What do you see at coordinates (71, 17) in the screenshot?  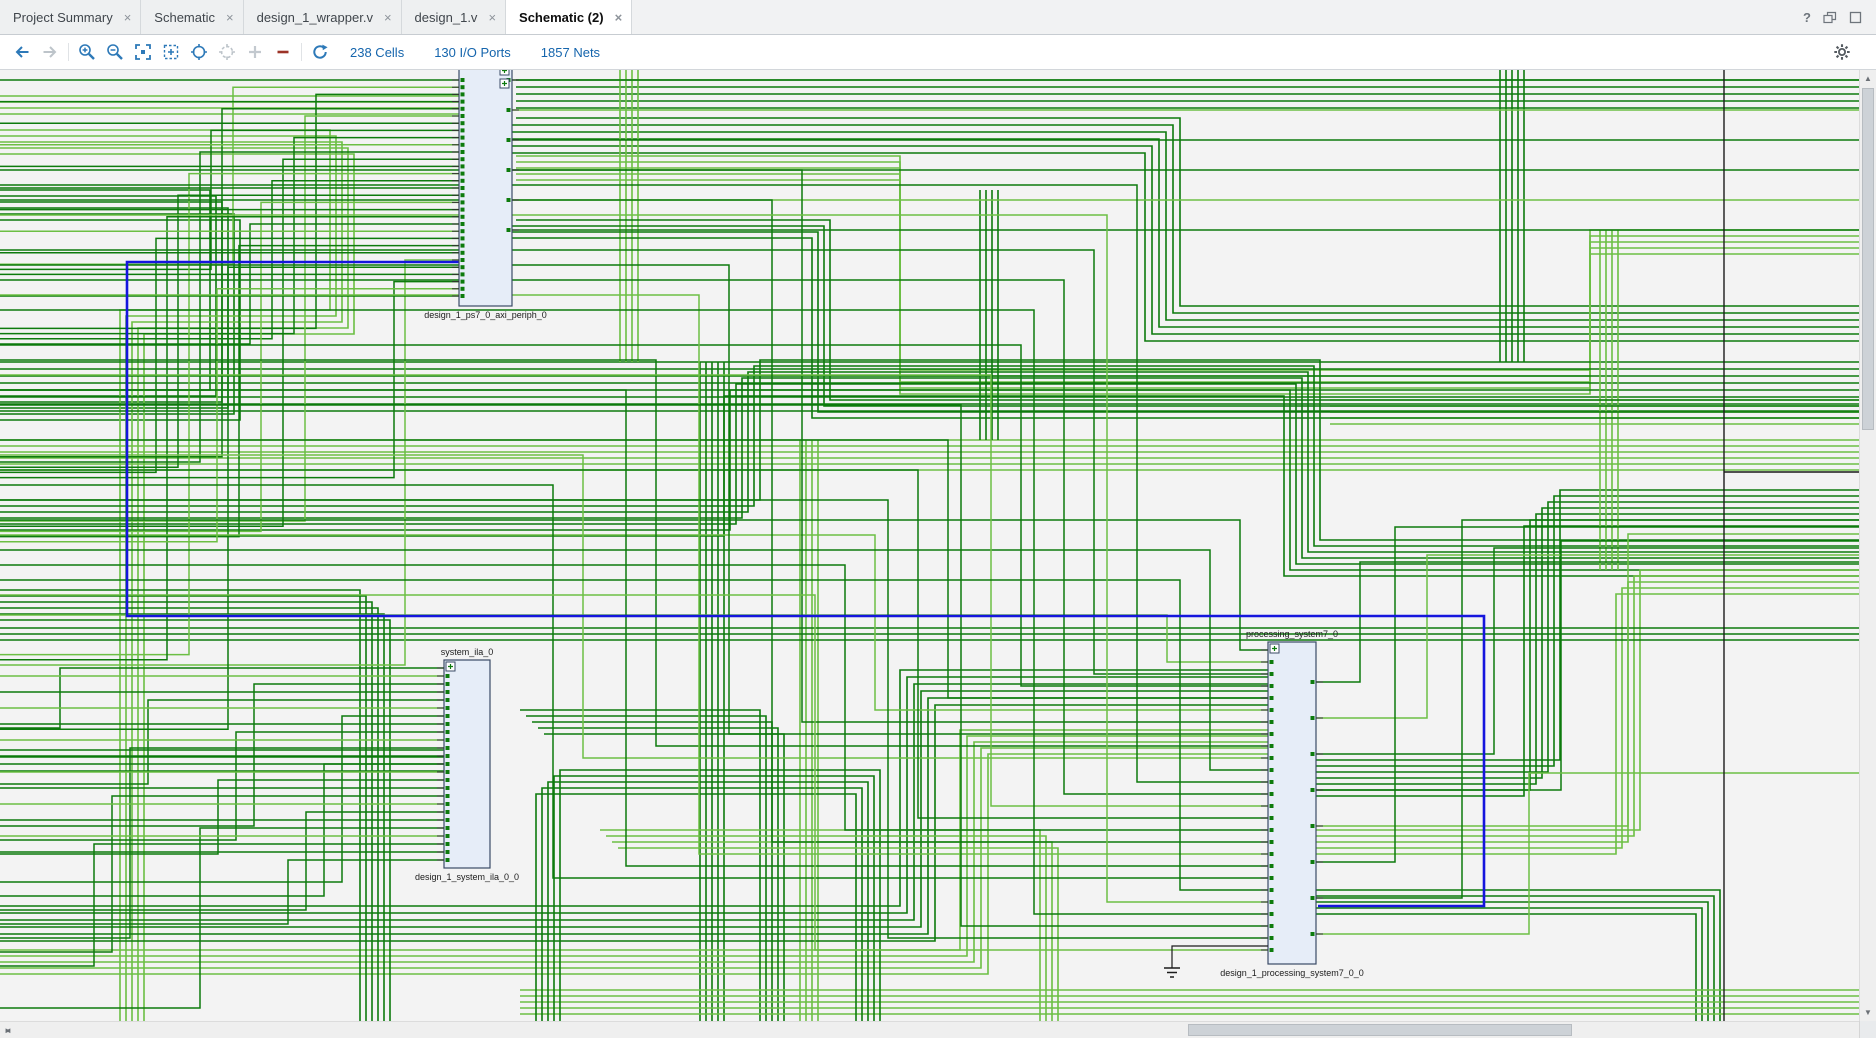 I see `tab-project-summary: Project Summary ×` at bounding box center [71, 17].